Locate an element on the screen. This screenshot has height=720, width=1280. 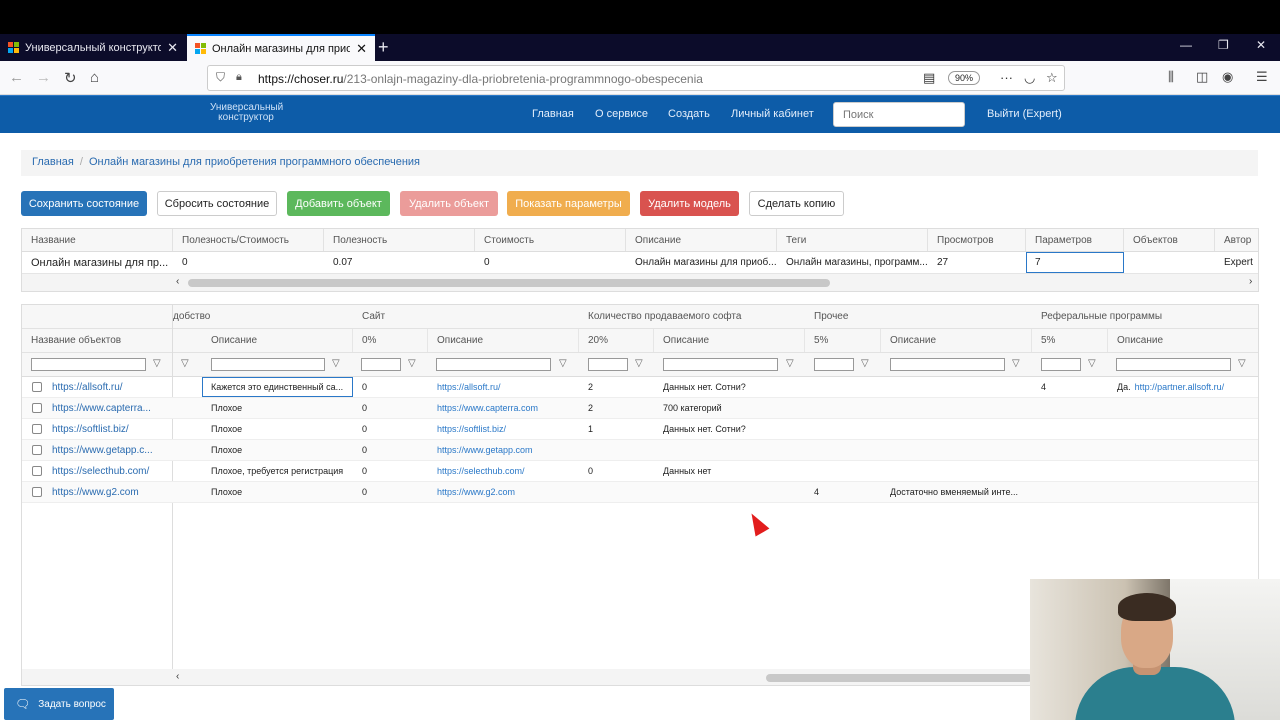
table-cell: Данных нет. Сотни? is located at coordinates (729, 387).